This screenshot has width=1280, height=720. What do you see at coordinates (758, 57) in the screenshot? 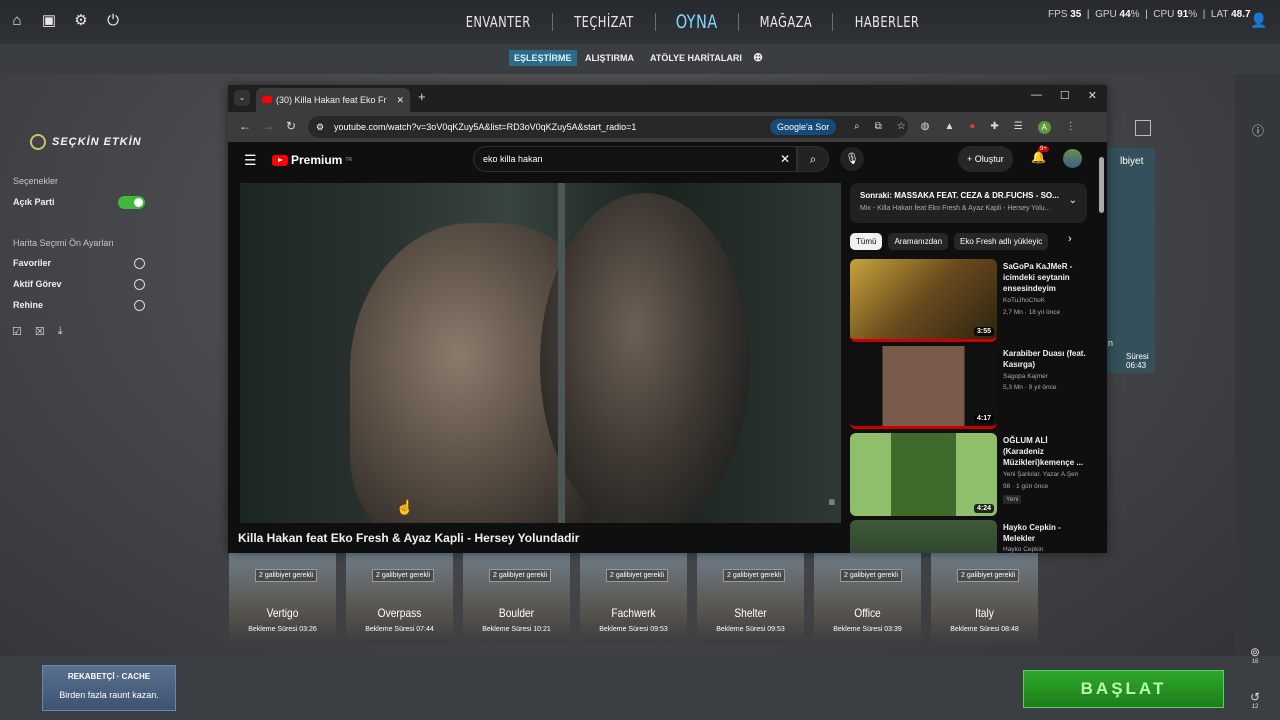
I see `globe-icon: ⊕` at bounding box center [758, 57].